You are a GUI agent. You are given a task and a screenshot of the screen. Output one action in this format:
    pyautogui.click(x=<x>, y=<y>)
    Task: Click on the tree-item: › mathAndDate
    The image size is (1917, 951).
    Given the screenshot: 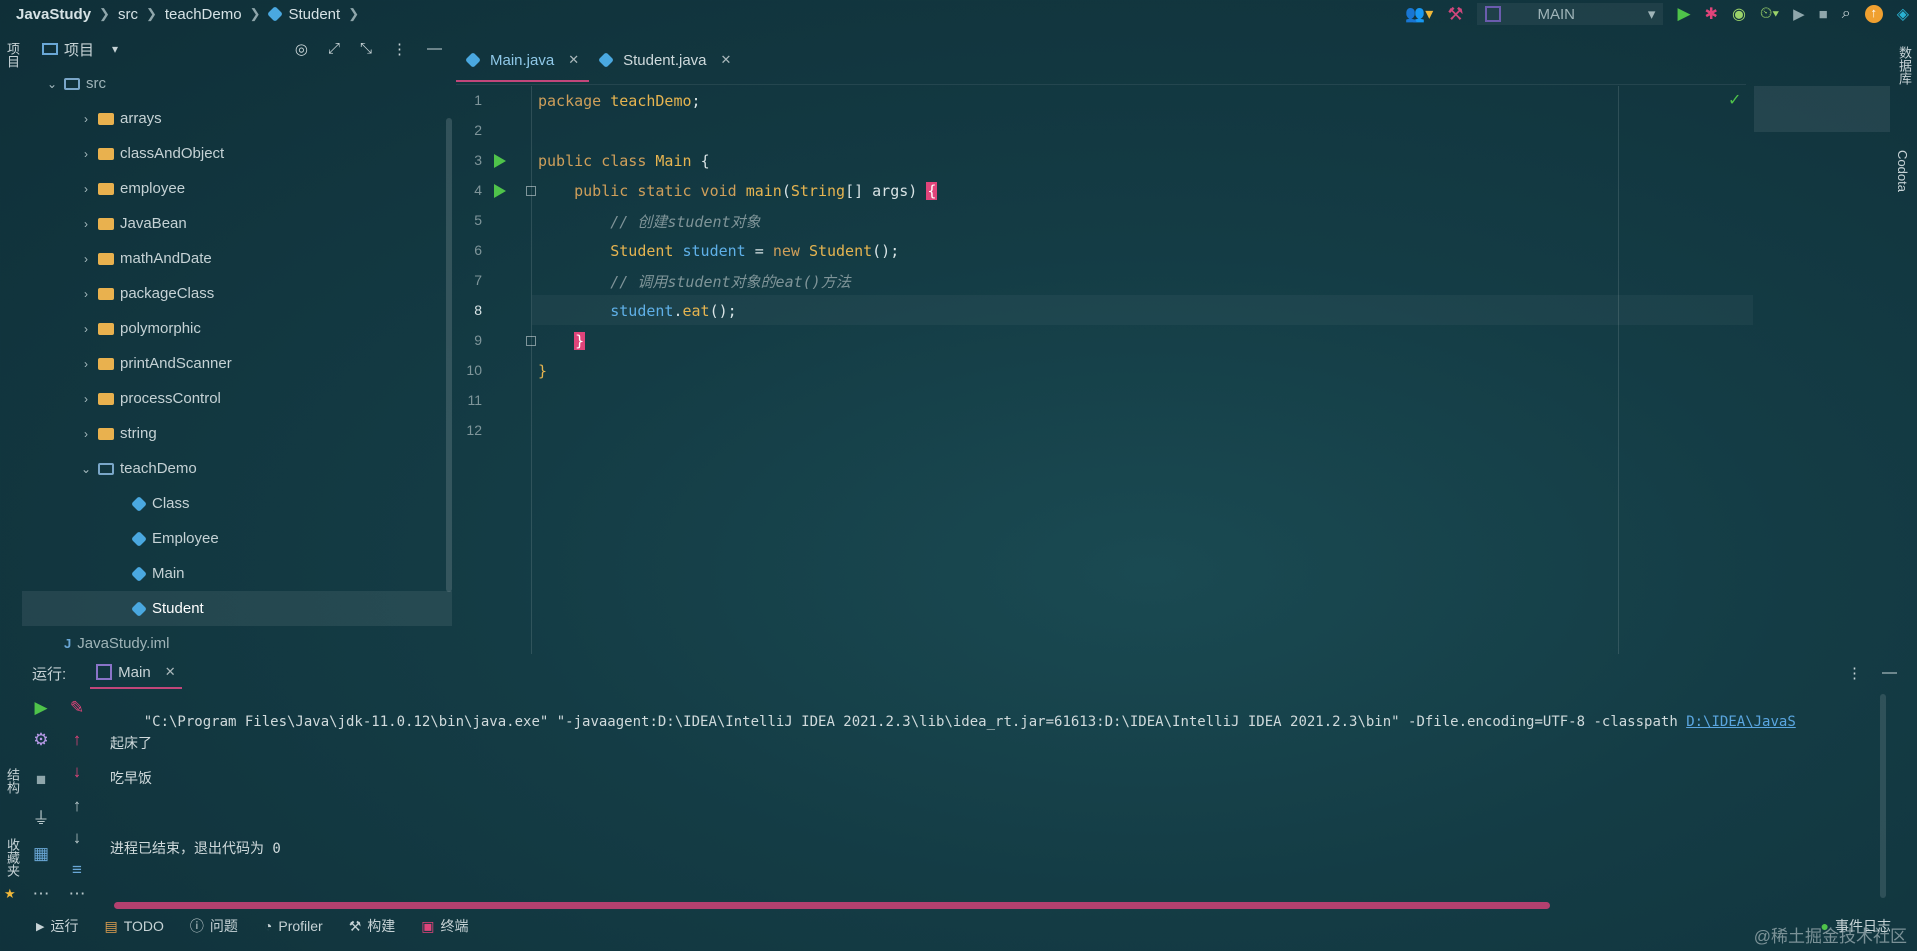 What is the action you would take?
    pyautogui.click(x=237, y=258)
    